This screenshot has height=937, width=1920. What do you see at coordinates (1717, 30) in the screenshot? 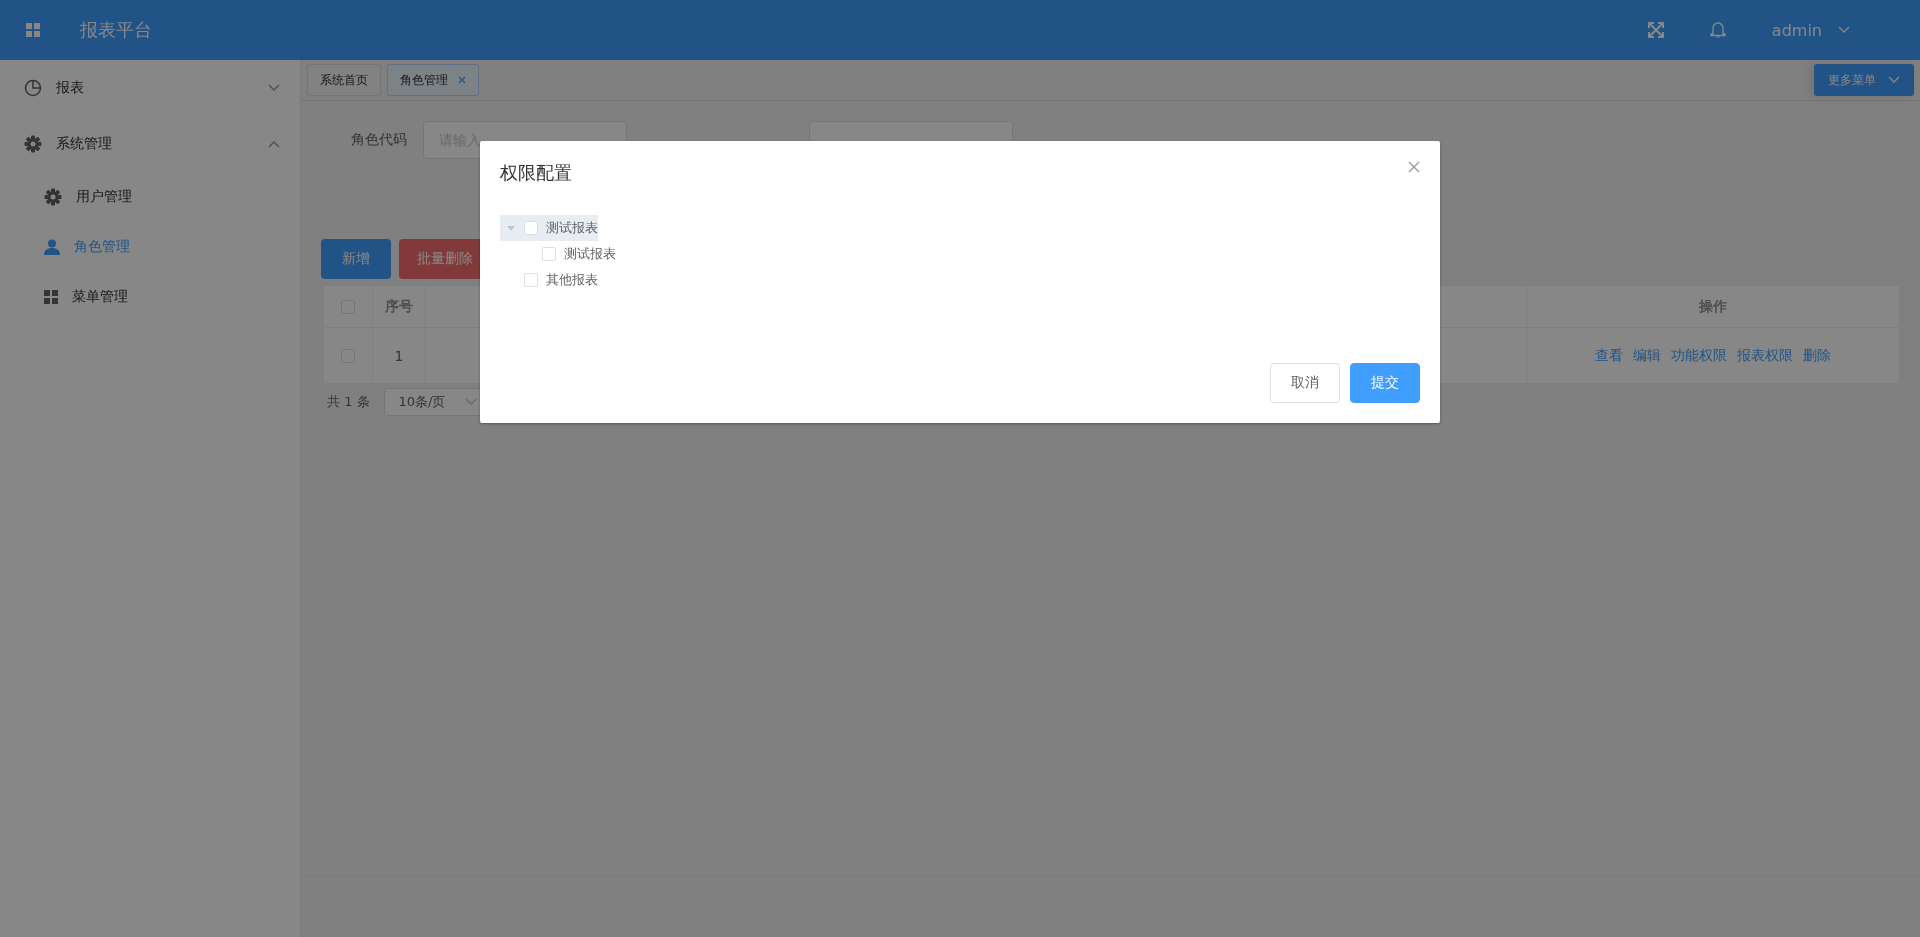
I see `bell-icon` at bounding box center [1717, 30].